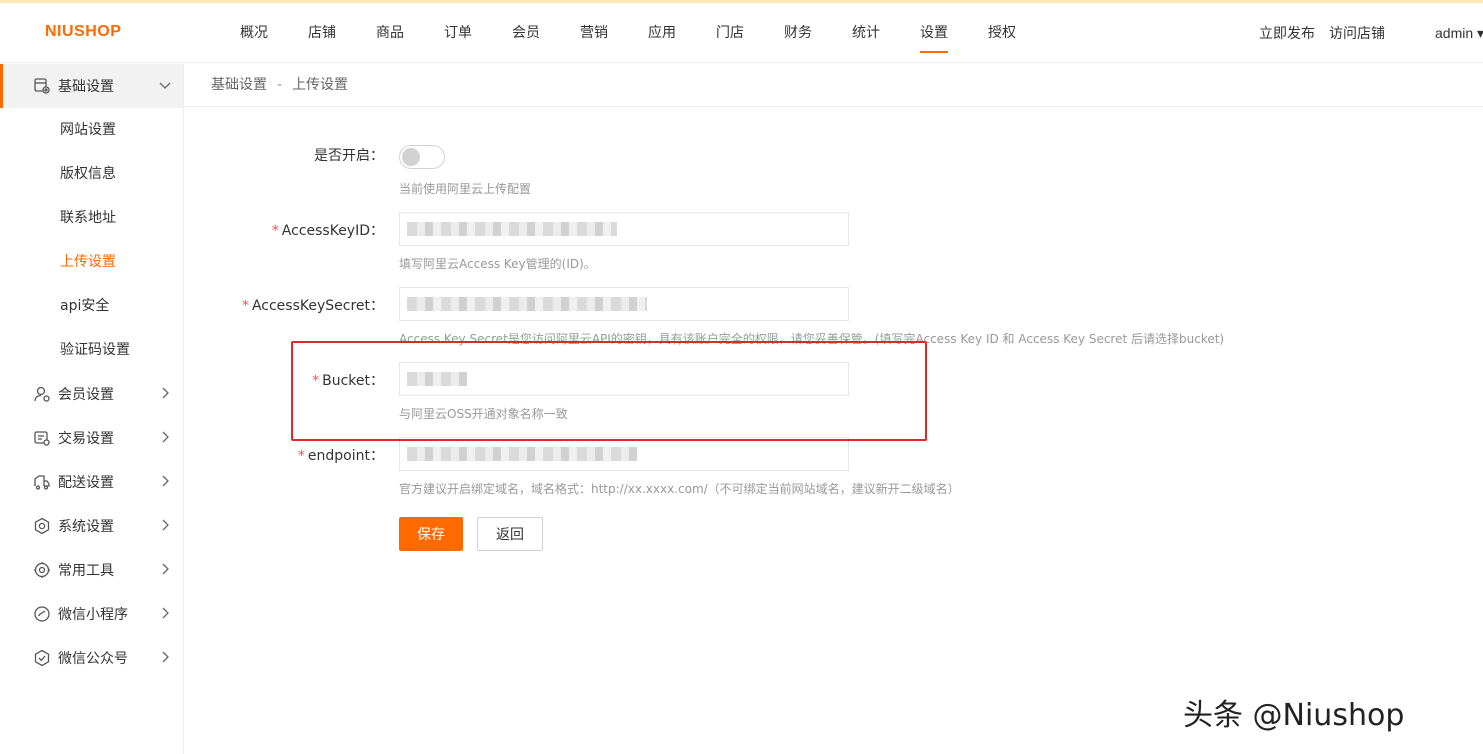  I want to click on access-key-id-help: 填写阿里云Access Key管理的(ID)。, so click(497, 264).